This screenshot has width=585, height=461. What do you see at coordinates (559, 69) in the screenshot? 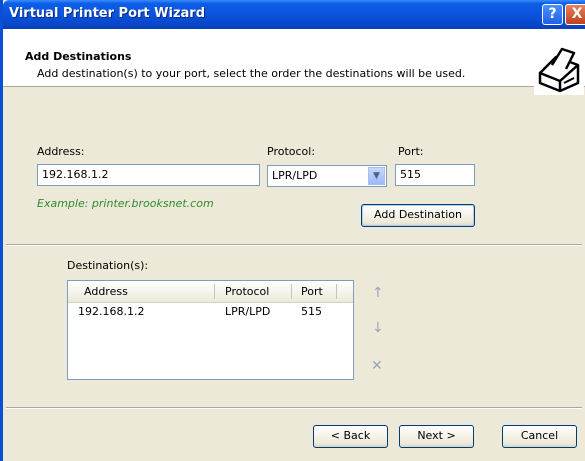
I see `printer-icon` at bounding box center [559, 69].